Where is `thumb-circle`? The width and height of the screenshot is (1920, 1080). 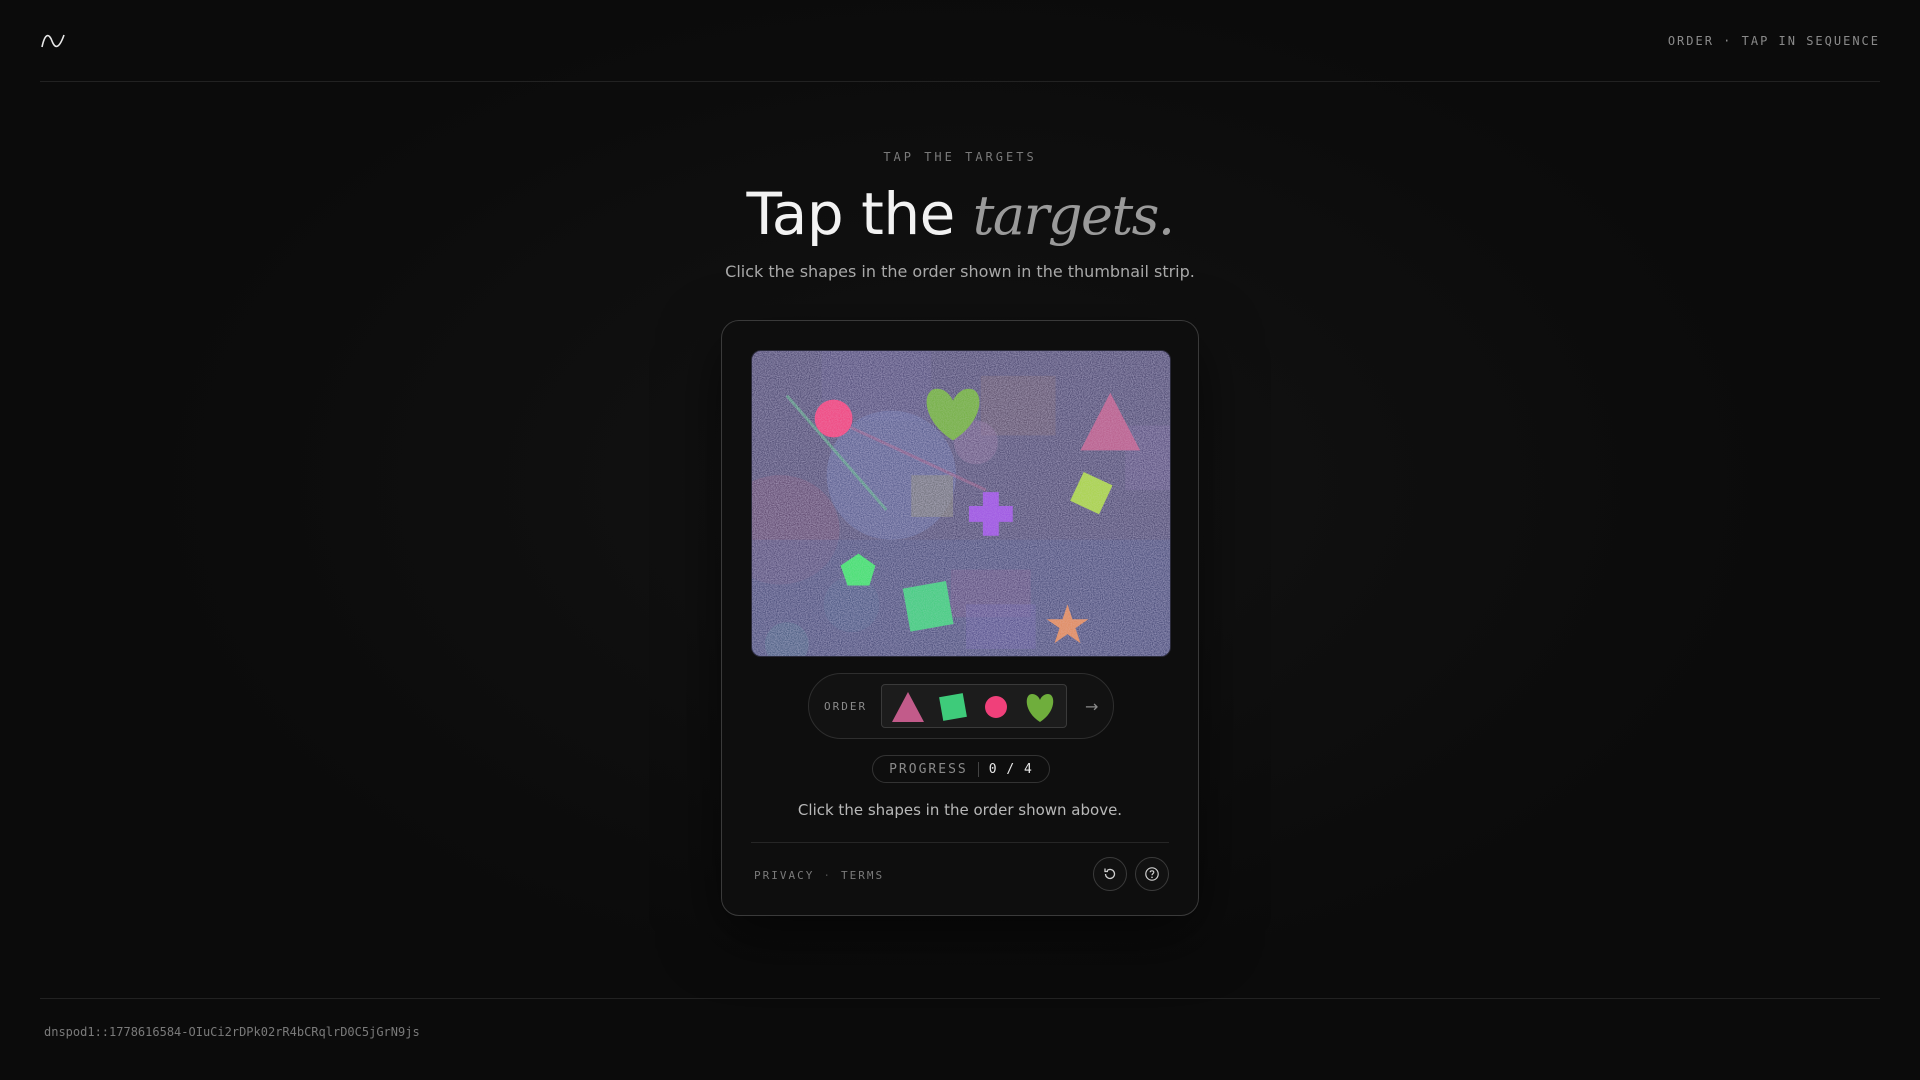
thumb-circle is located at coordinates (996, 706).